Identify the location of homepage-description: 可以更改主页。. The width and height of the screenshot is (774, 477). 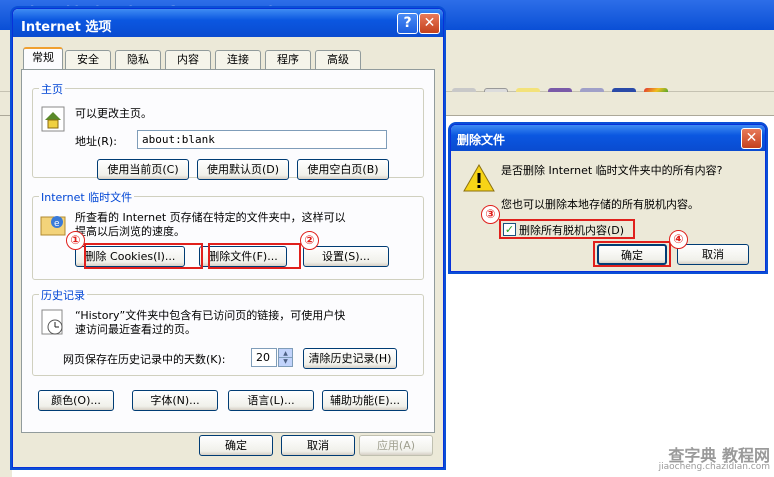
(113, 113).